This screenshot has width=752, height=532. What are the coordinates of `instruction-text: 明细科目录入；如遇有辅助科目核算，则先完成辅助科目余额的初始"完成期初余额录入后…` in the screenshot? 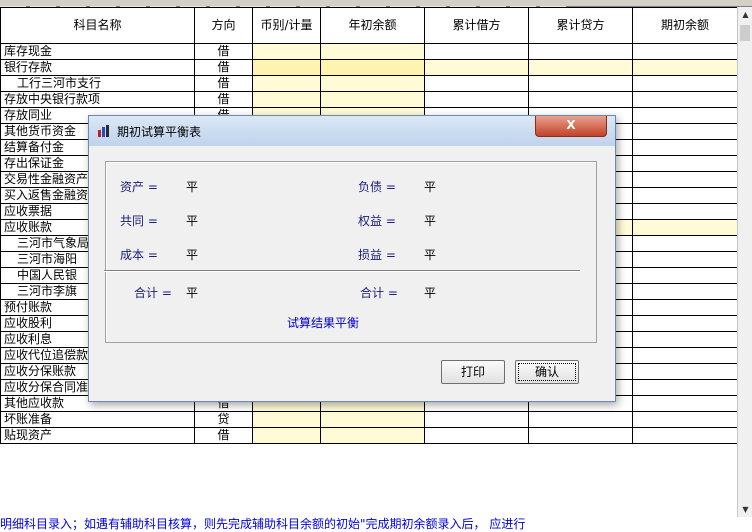 It's located at (376, 524).